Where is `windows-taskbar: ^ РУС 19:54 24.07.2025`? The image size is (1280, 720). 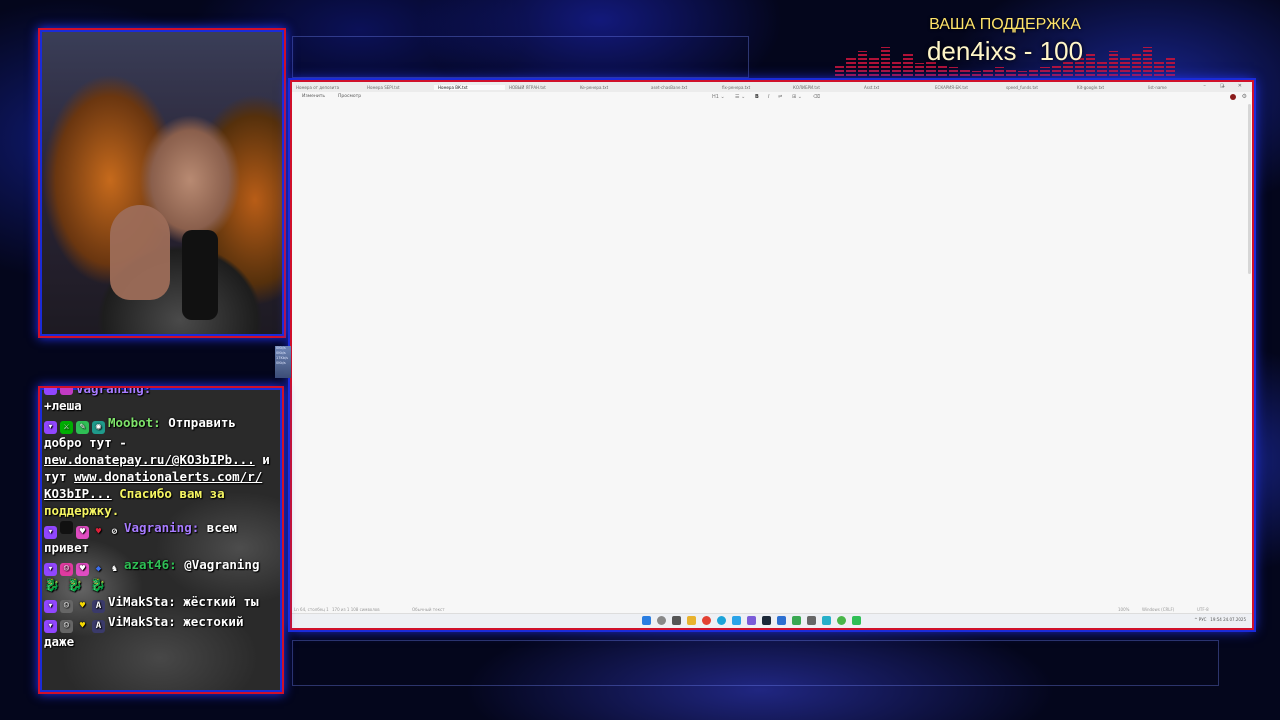
windows-taskbar: ^ РУС 19:54 24.07.2025 is located at coordinates (772, 620).